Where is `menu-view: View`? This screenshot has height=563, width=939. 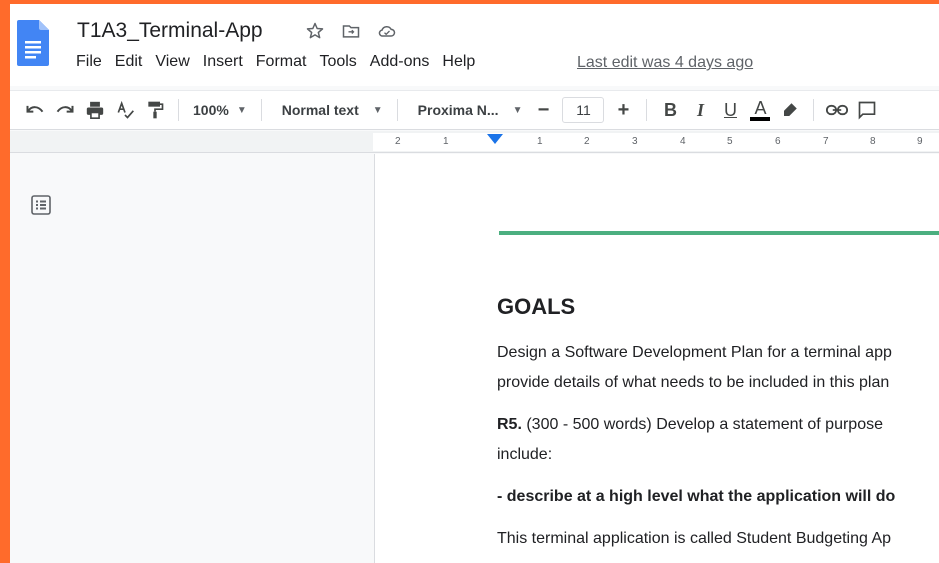 menu-view: View is located at coordinates (176, 62).